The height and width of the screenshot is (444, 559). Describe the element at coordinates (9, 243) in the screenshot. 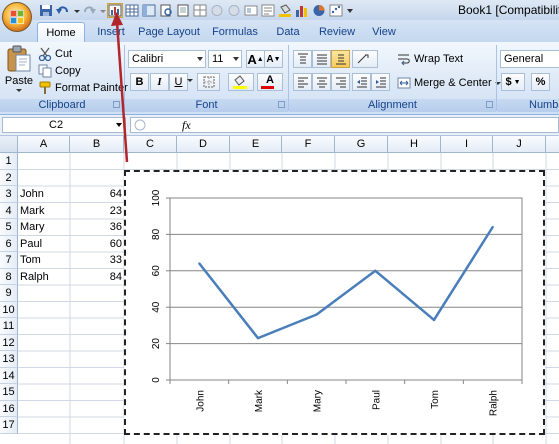

I see `row-header-6: 6` at that location.